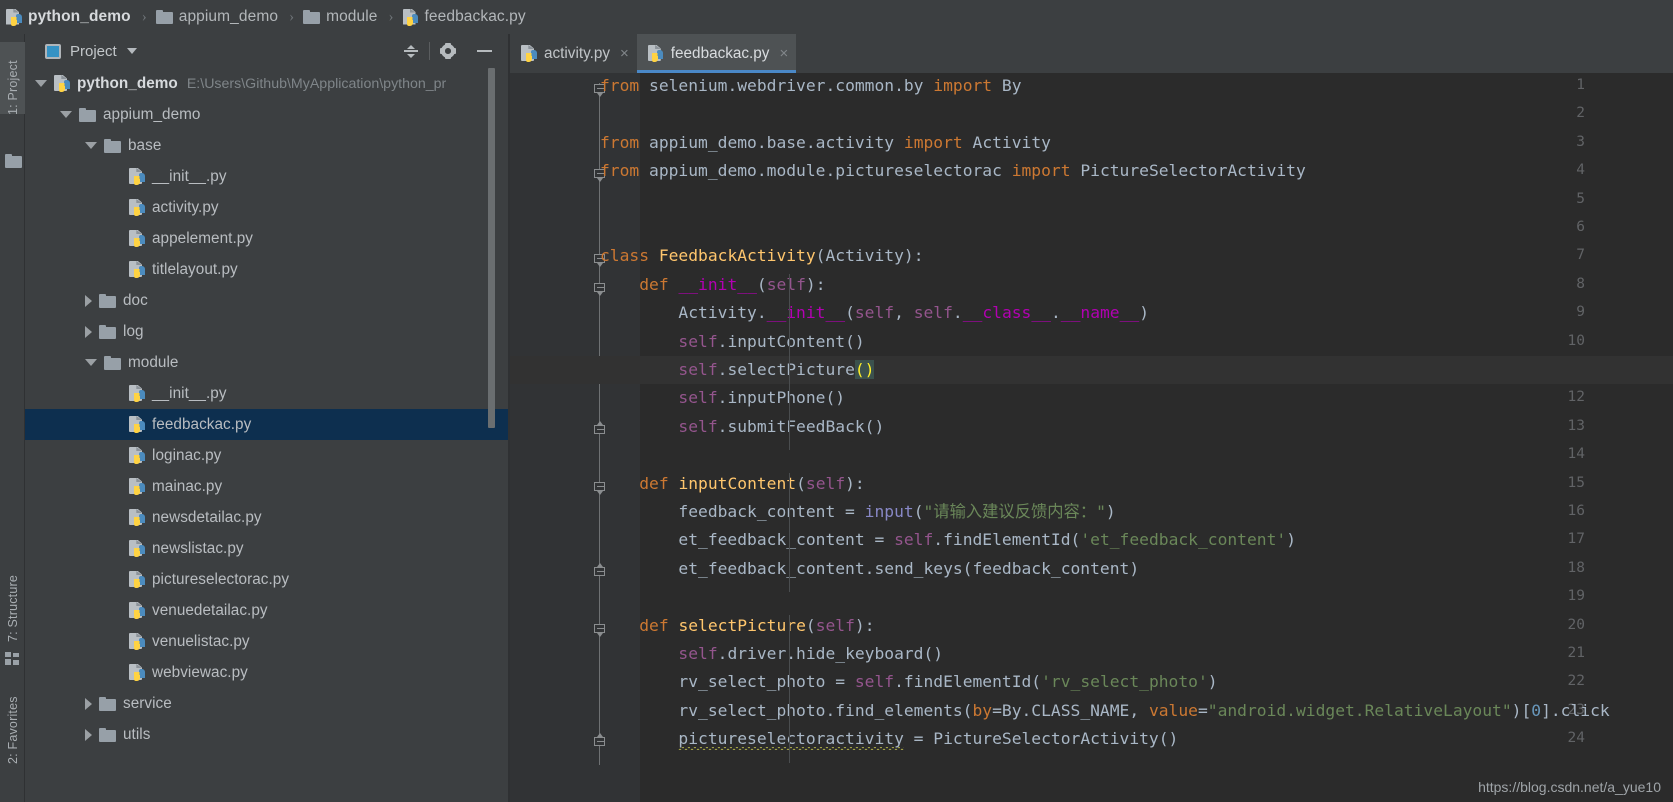 Image resolution: width=1673 pixels, height=802 pixels. What do you see at coordinates (267, 207) in the screenshot?
I see `tree-item-activity-py: activity.py` at bounding box center [267, 207].